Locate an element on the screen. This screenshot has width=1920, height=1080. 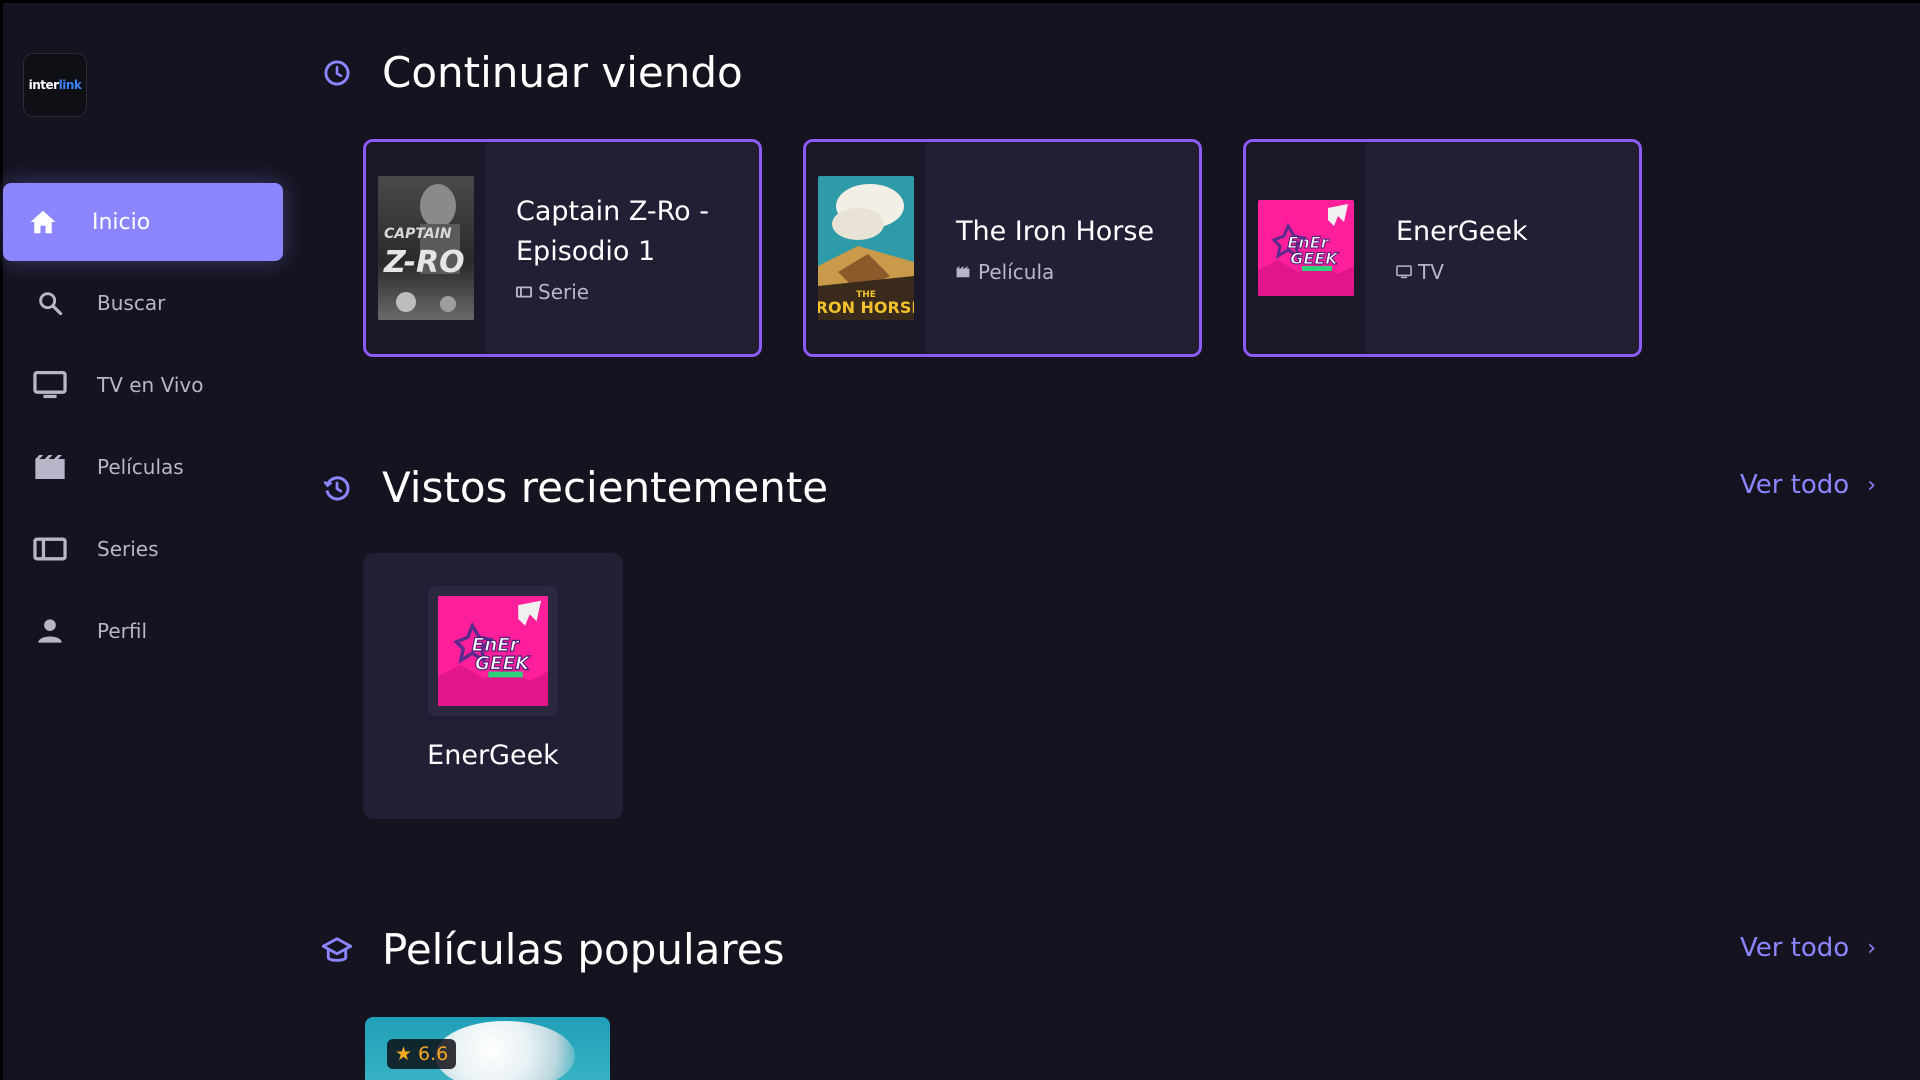
card-type: TV is located at coordinates (1431, 272).